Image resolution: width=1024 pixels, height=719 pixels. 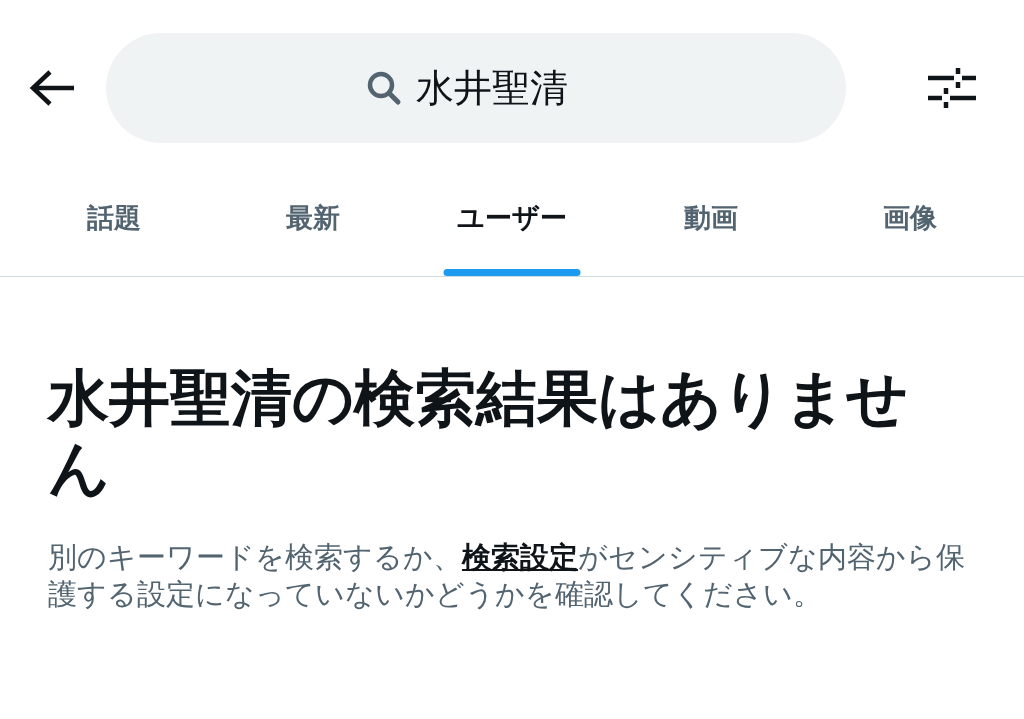 What do you see at coordinates (507, 576) in the screenshot?
I see `no-results-message: 別のキーワードを検索するか、検索設定がセンシティブな内容から保護する設定になっていないかどうかを確認してください。` at bounding box center [507, 576].